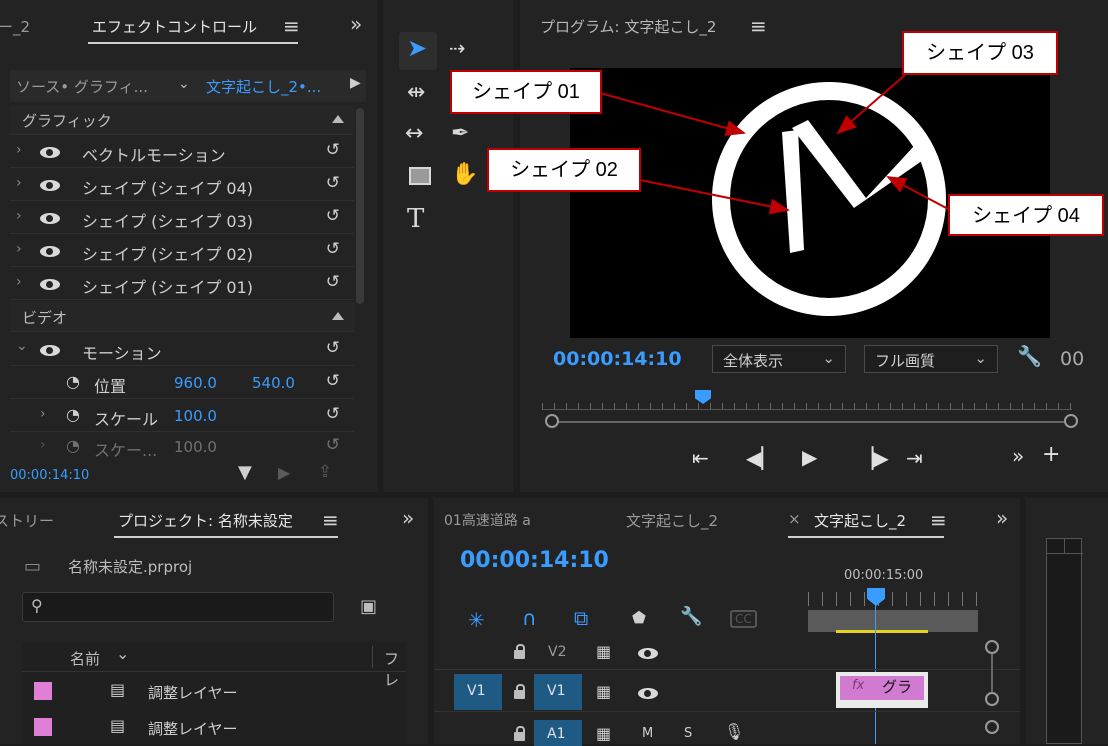 The image size is (1108, 746). Describe the element at coordinates (1029, 356) in the screenshot. I see `wrench-icon: 🔧` at that location.